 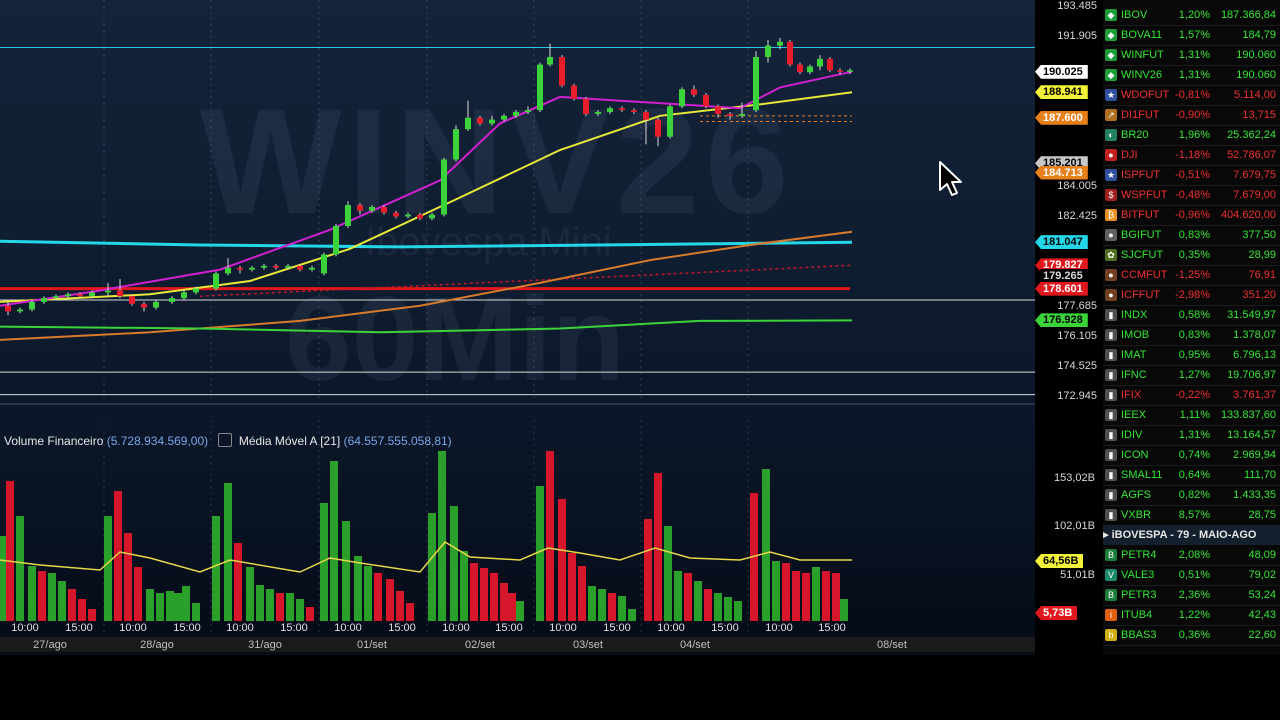 What do you see at coordinates (1191, 15) in the screenshot?
I see `watchlist-row-ibov: ◆ IBOV 1,20% 187.366,84` at bounding box center [1191, 15].